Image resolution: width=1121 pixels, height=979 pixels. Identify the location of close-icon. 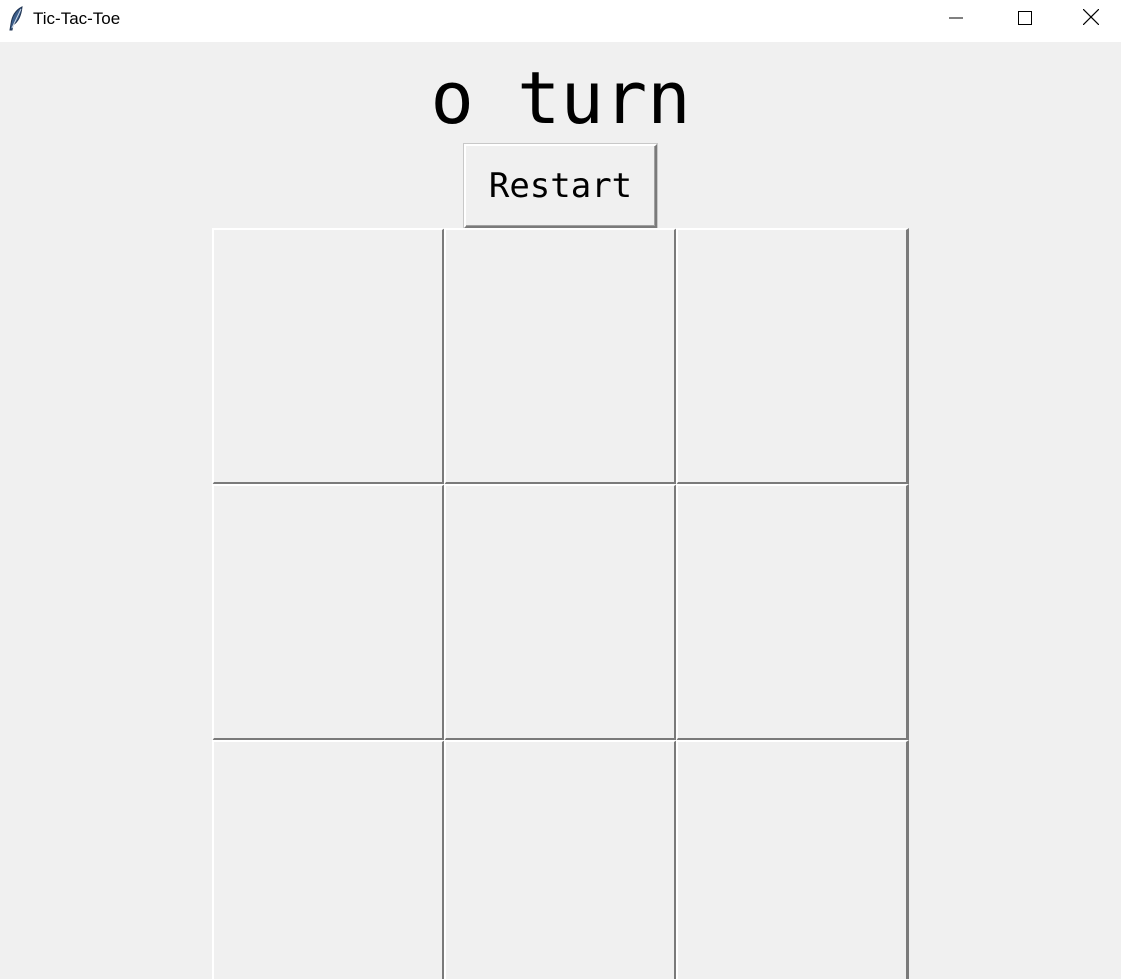
(1090, 18).